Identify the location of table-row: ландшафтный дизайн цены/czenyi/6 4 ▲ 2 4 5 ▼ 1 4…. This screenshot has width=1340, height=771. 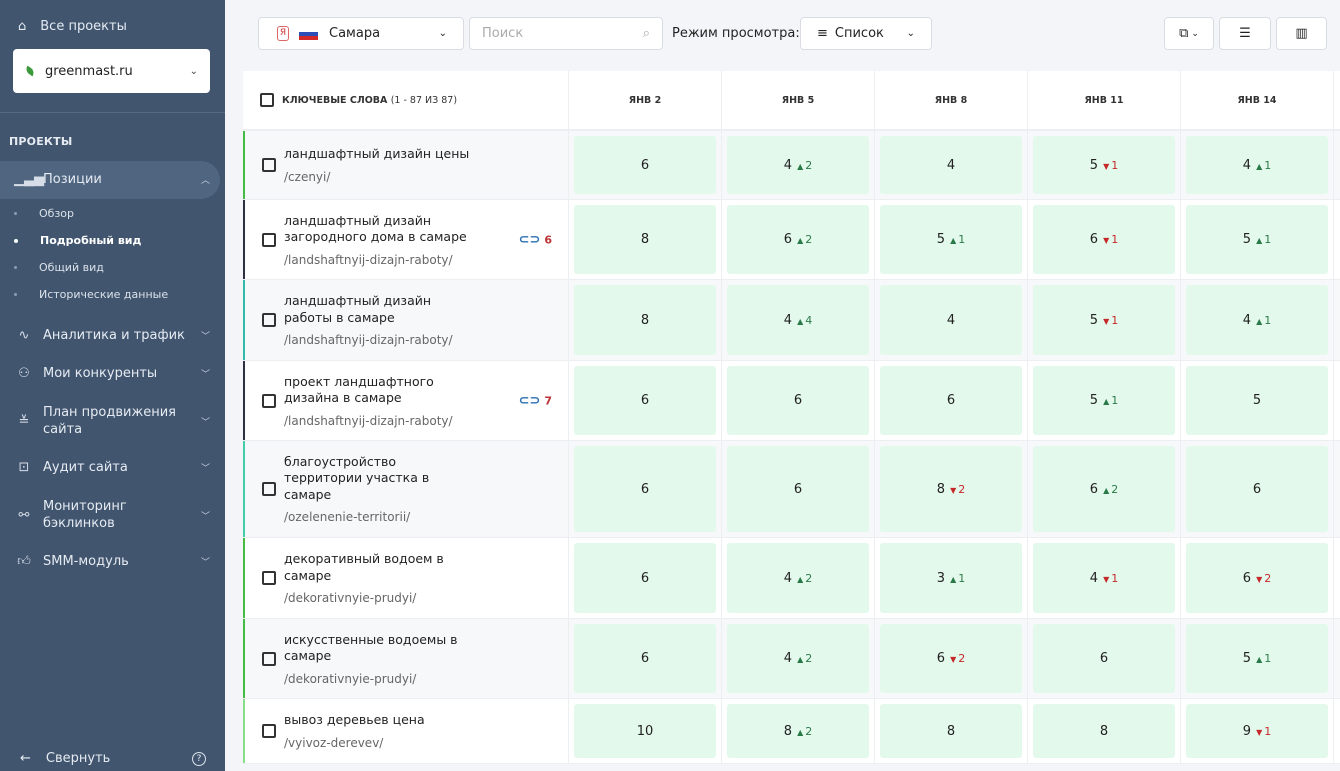
(791, 165).